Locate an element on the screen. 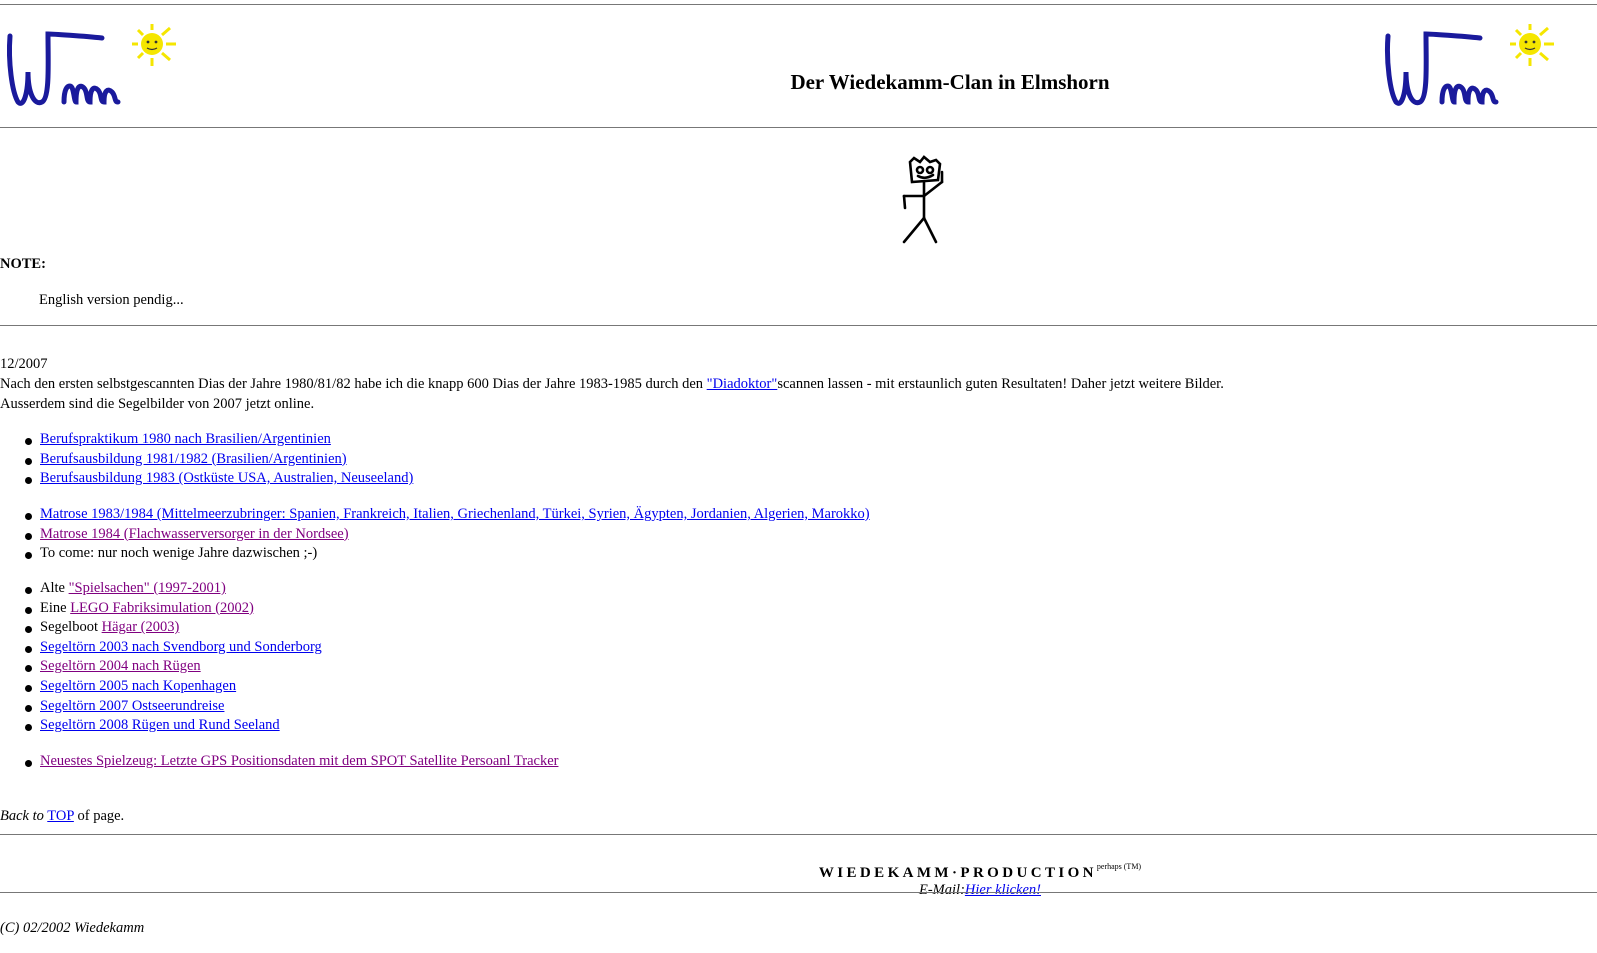 The height and width of the screenshot is (953, 1597). news-date: 12/2007 is located at coordinates (24, 364).